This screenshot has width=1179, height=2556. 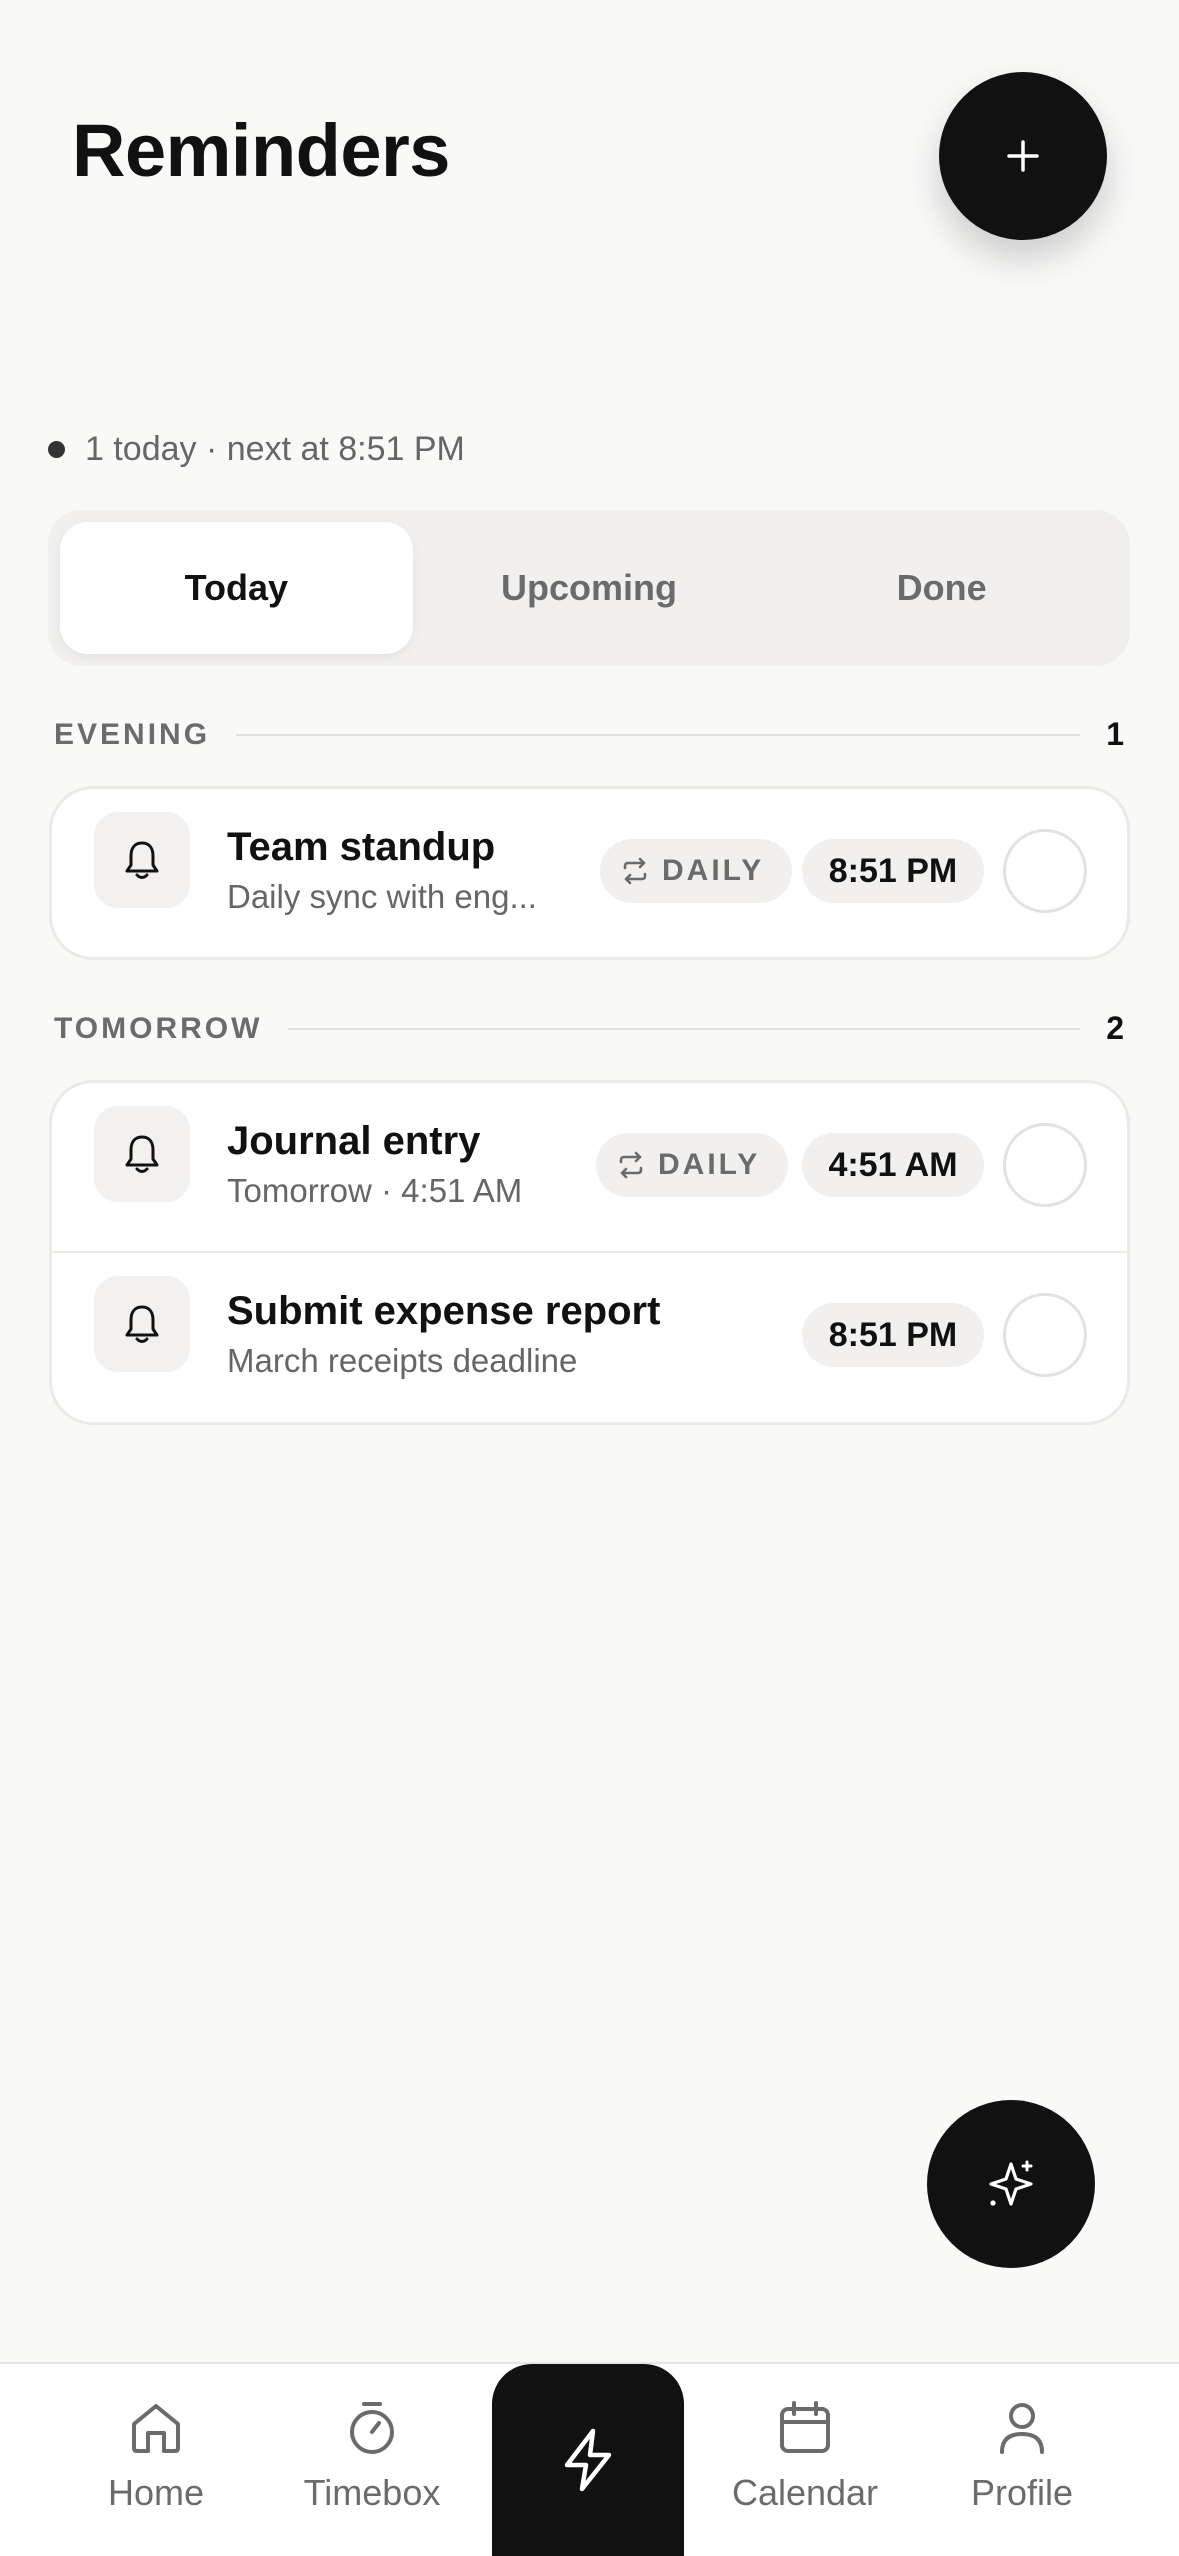 What do you see at coordinates (156, 2428) in the screenshot?
I see `home-icon` at bounding box center [156, 2428].